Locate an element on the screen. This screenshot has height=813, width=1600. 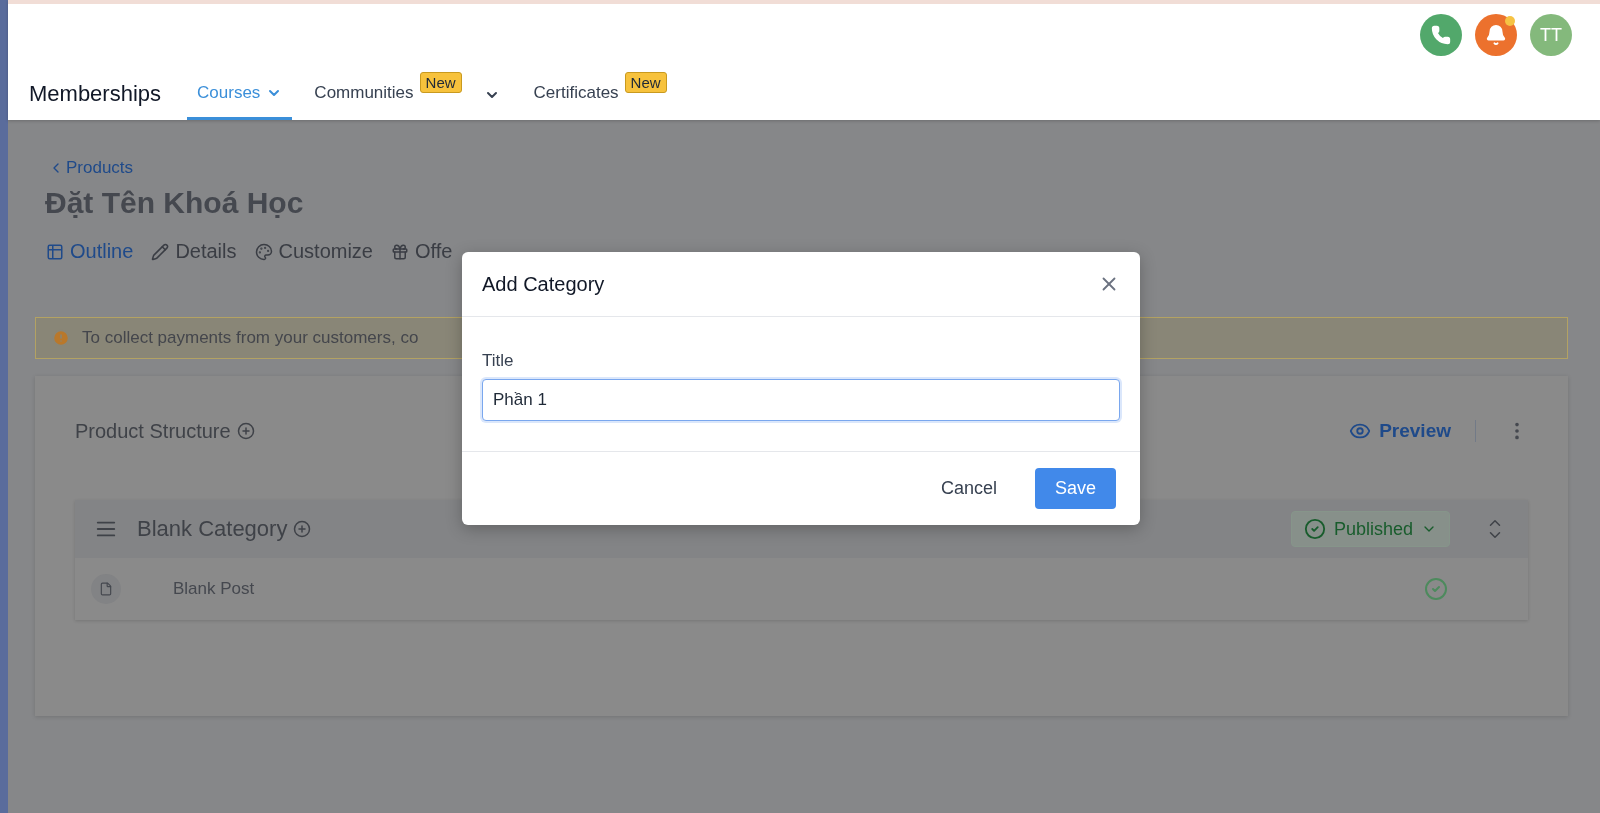
gift-icon is located at coordinates (400, 251).